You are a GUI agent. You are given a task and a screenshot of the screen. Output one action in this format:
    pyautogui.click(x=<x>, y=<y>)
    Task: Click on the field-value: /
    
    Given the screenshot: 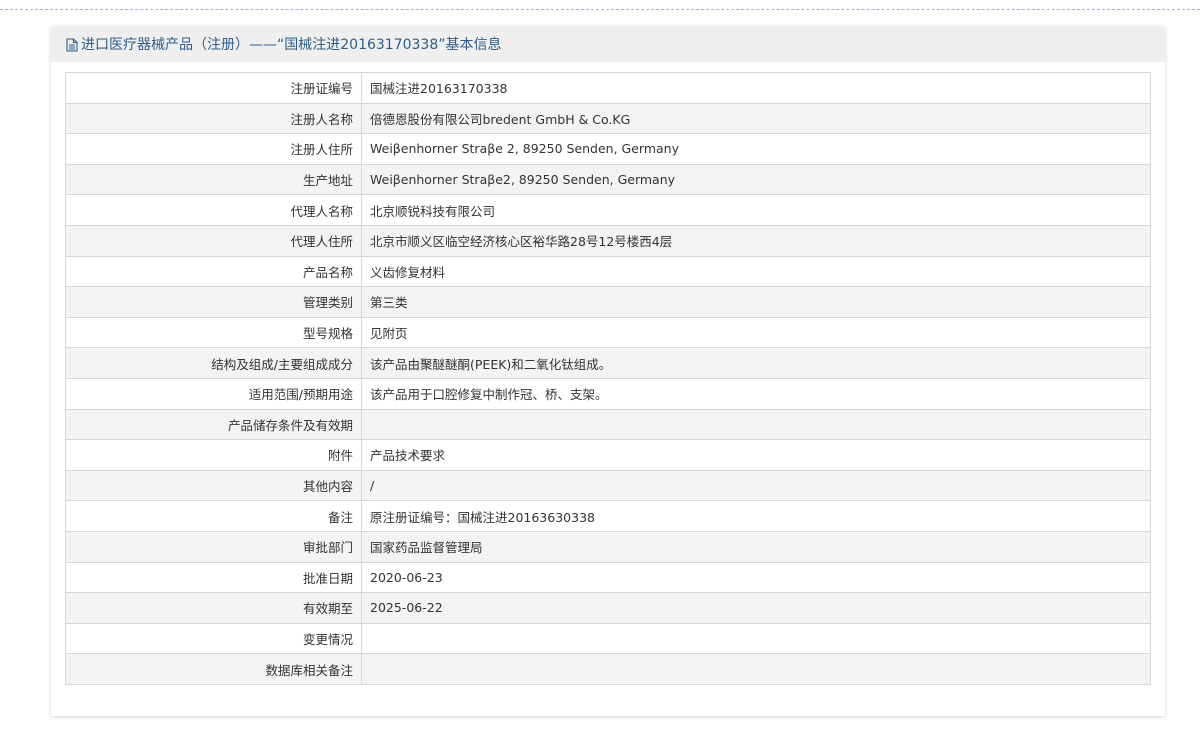 What is the action you would take?
    pyautogui.click(x=756, y=485)
    